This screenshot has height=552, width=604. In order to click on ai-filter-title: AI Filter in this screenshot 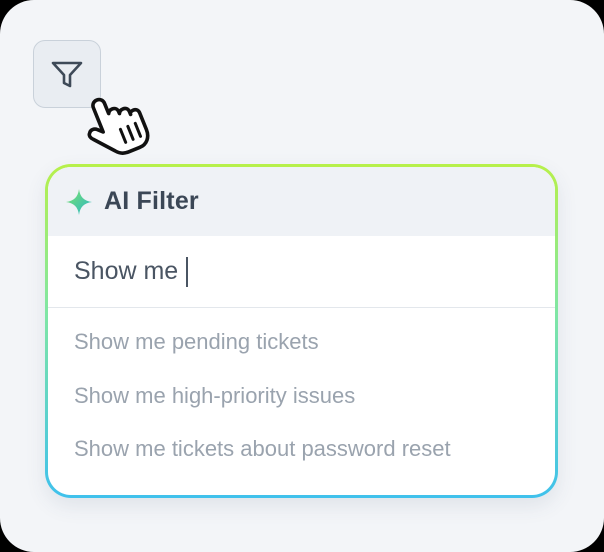, I will do `click(151, 201)`.